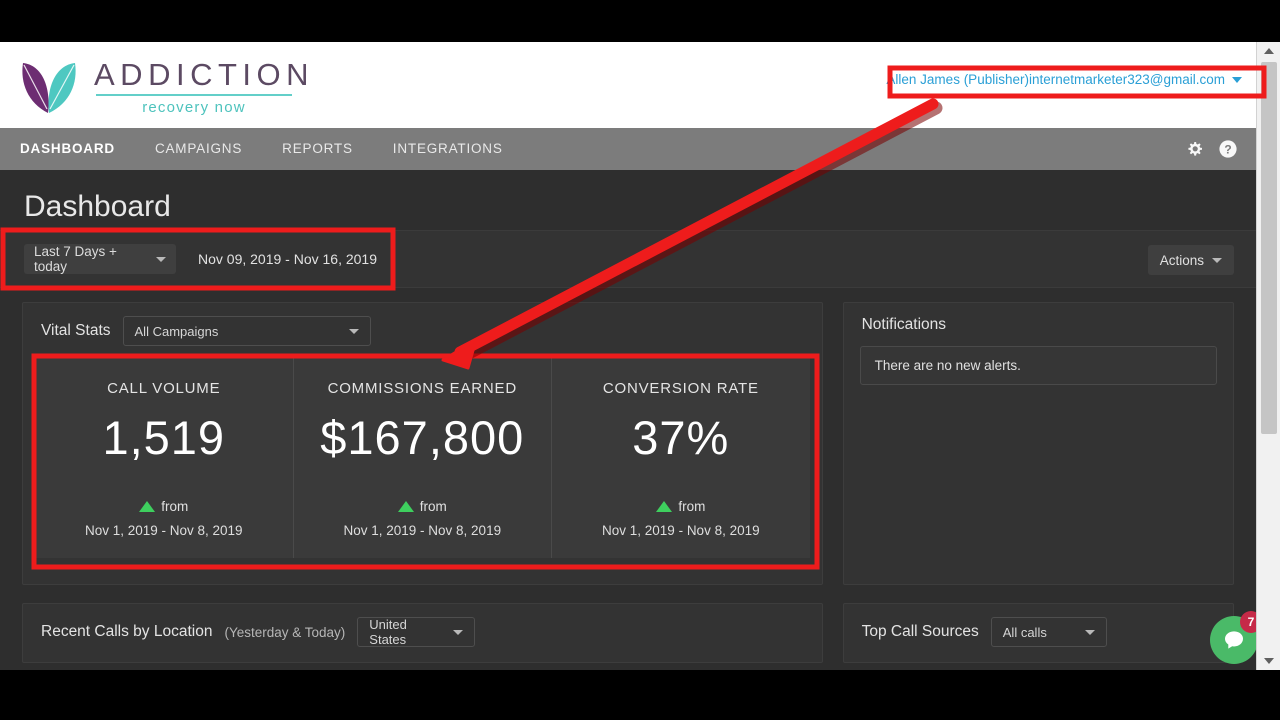 The height and width of the screenshot is (720, 1280). What do you see at coordinates (204, 74) in the screenshot?
I see `logo-name: ADDICTION` at bounding box center [204, 74].